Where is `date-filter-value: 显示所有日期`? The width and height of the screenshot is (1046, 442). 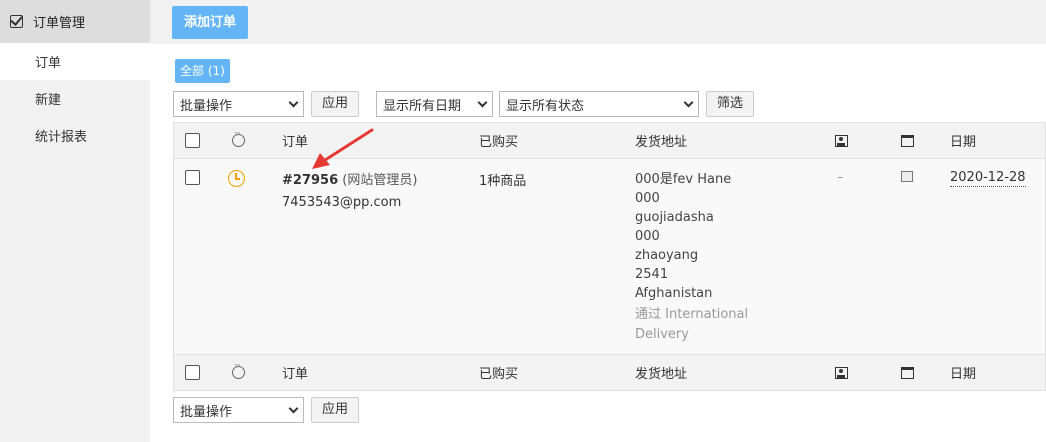
date-filter-value: 显示所有日期 is located at coordinates (422, 106).